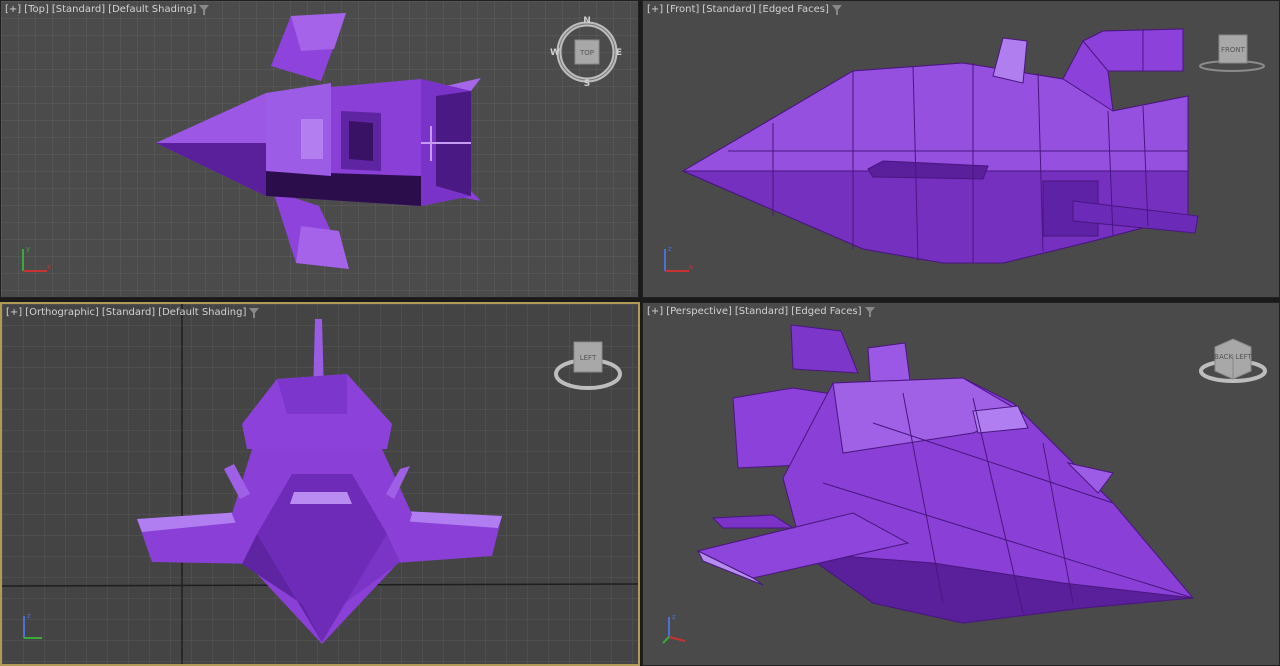 The height and width of the screenshot is (666, 1280). I want to click on viewport-top-shading-button: [Standard], so click(78, 9).